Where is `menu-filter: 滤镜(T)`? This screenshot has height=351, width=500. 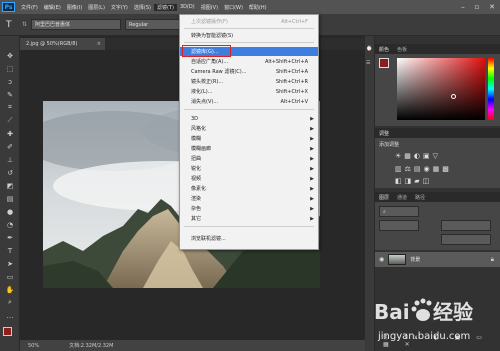 menu-filter: 滤镜(T) is located at coordinates (165, 7).